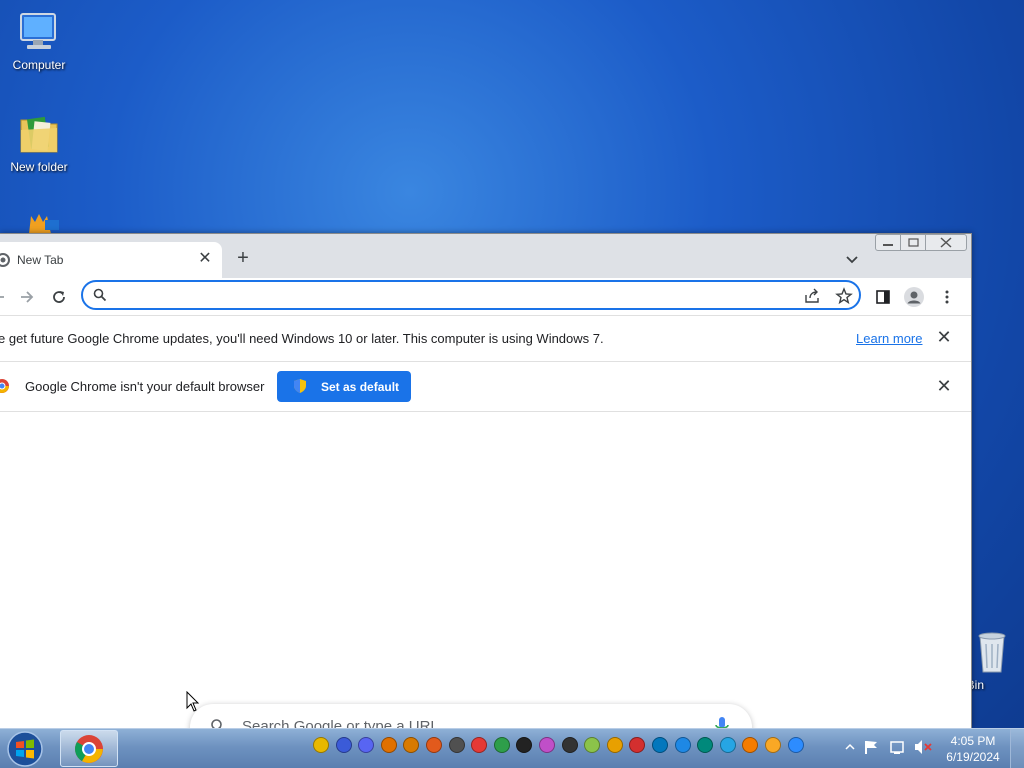 This screenshot has height=768, width=1024. What do you see at coordinates (7, 297) in the screenshot?
I see `back-arrow-icon` at bounding box center [7, 297].